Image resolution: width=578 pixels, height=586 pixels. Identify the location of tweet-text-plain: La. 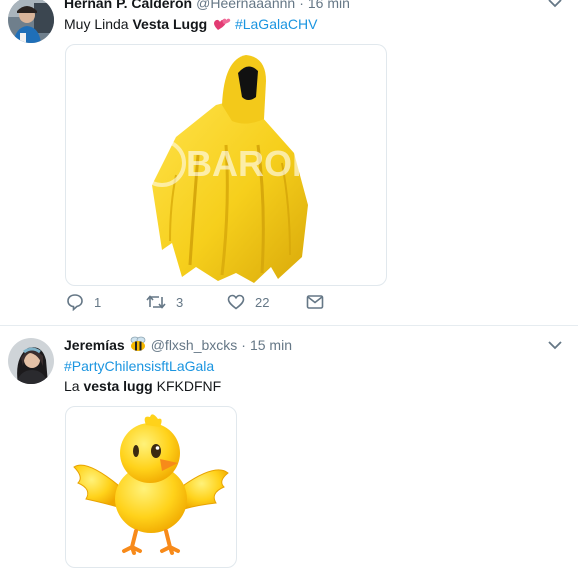
(74, 386).